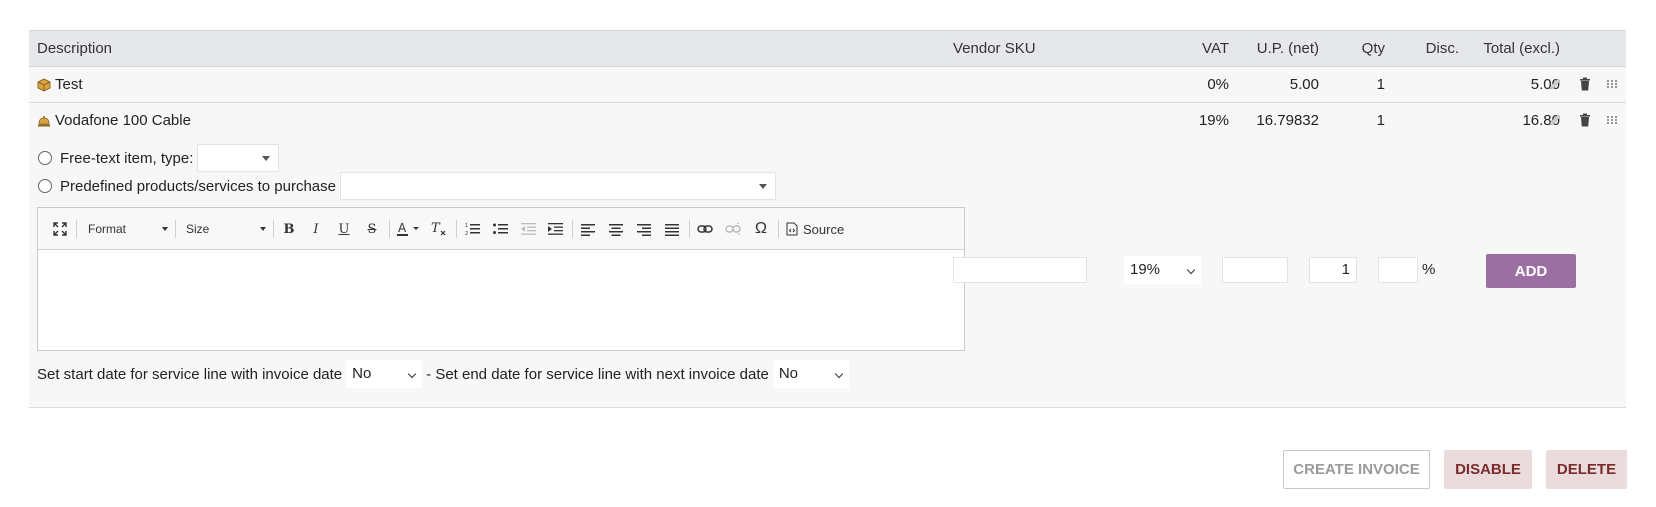  Describe the element at coordinates (1218, 84) in the screenshot. I see `row-vat: 0%` at that location.